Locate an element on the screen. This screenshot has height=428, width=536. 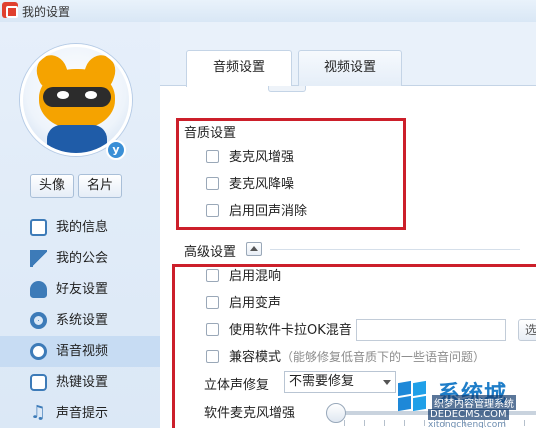
sidebar-item-label: 语音视频 is located at coordinates (82, 351).